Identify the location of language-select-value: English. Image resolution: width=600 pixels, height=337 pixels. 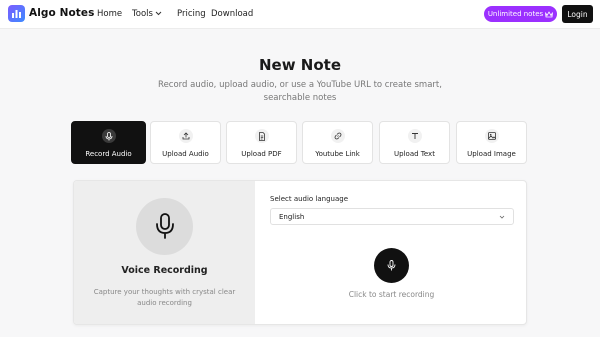
(292, 217).